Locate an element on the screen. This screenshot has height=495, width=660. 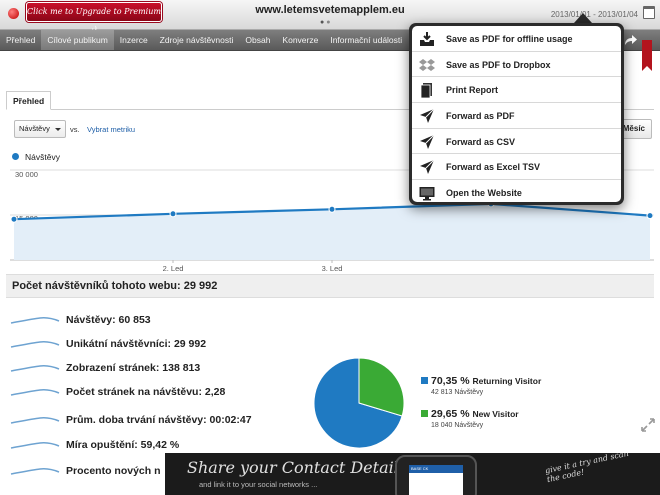
menu-item-label: Forward as Excel TSV is located at coordinates (493, 167).